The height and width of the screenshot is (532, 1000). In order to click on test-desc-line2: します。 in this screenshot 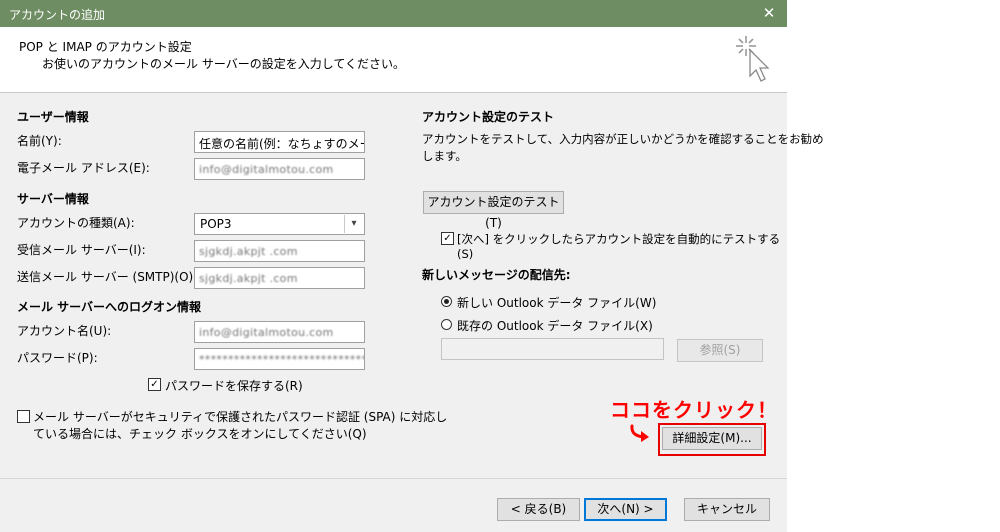, I will do `click(444, 156)`.